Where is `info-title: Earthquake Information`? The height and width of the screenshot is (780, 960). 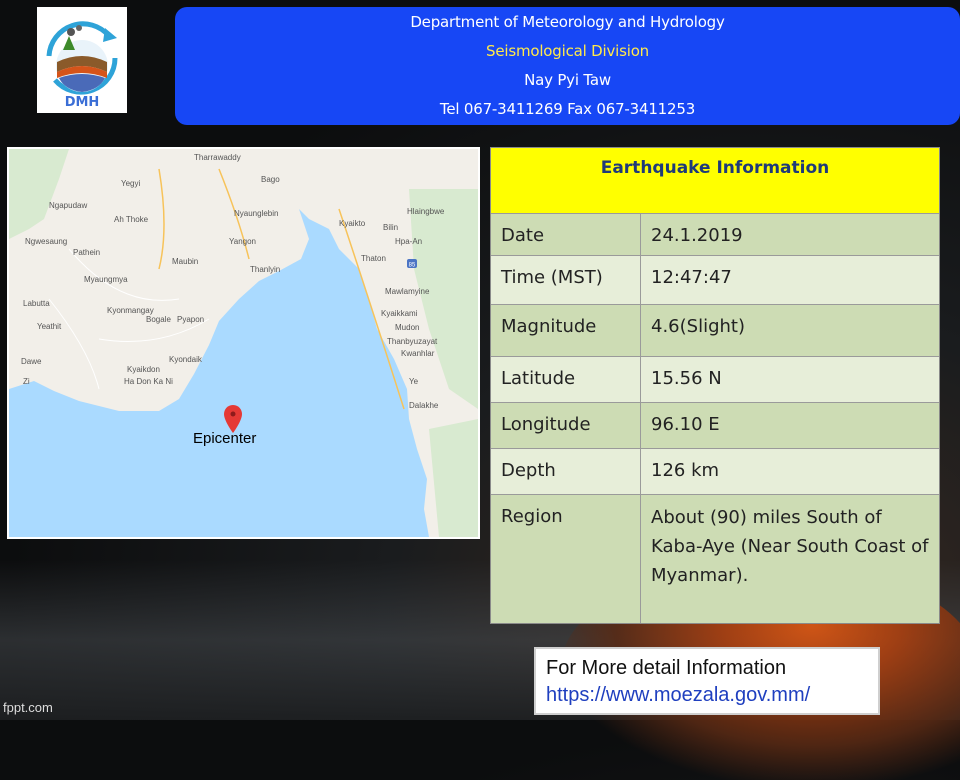
info-title: Earthquake Information is located at coordinates (715, 181).